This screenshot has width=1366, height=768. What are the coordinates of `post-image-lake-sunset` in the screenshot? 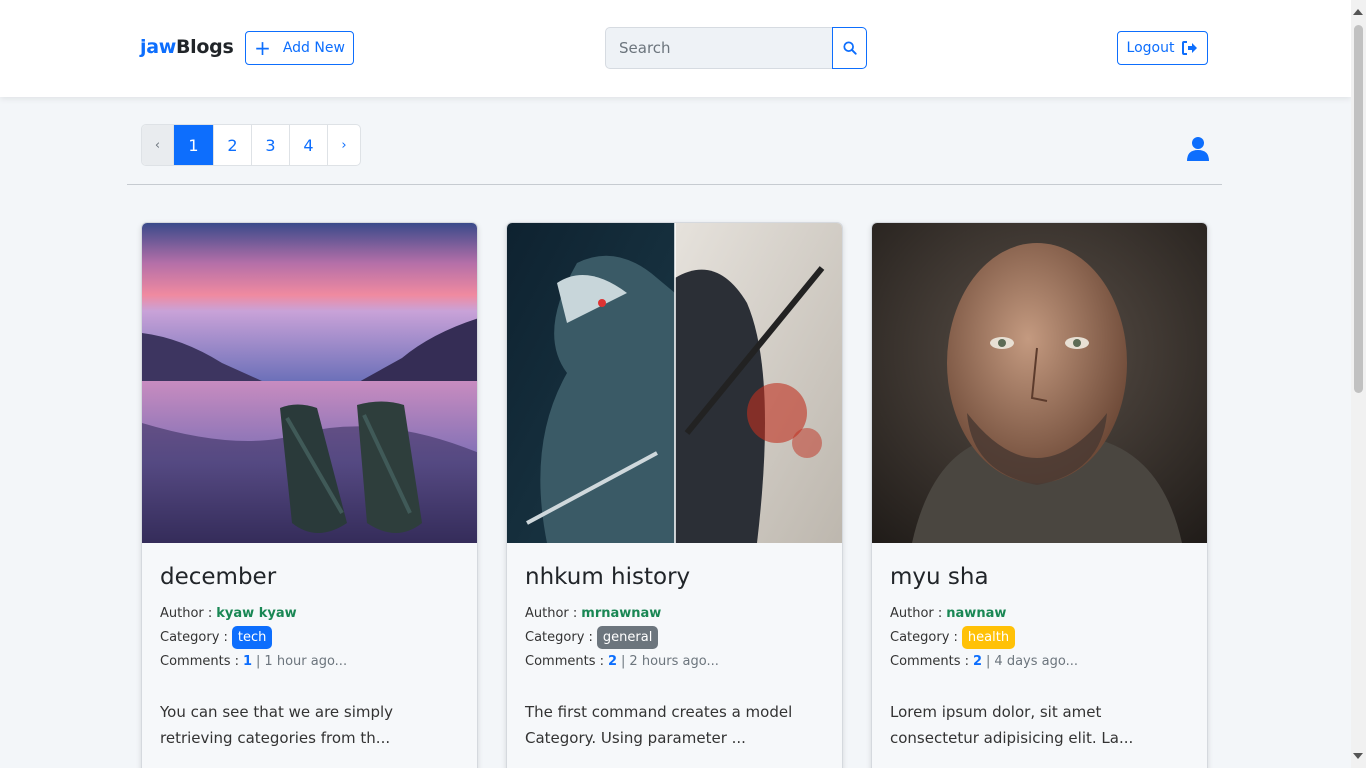 It's located at (309, 383).